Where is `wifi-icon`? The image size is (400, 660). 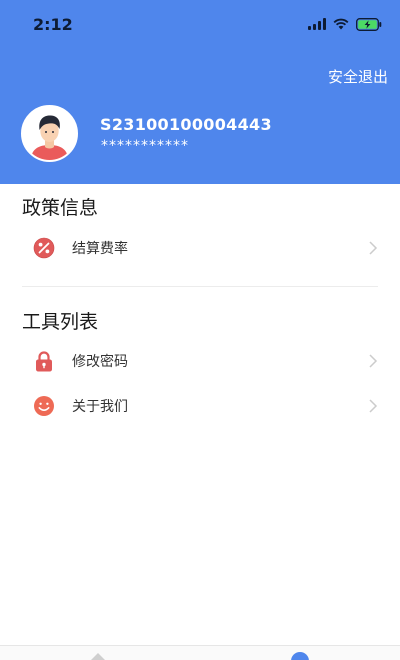 wifi-icon is located at coordinates (341, 24).